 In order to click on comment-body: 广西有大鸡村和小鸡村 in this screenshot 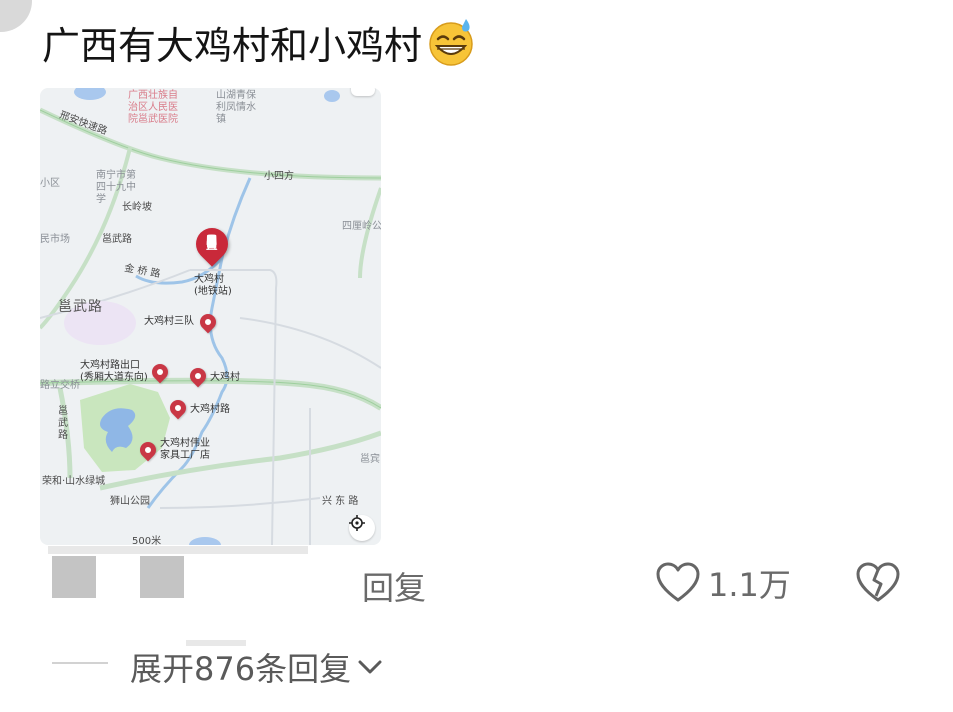, I will do `click(259, 42)`.